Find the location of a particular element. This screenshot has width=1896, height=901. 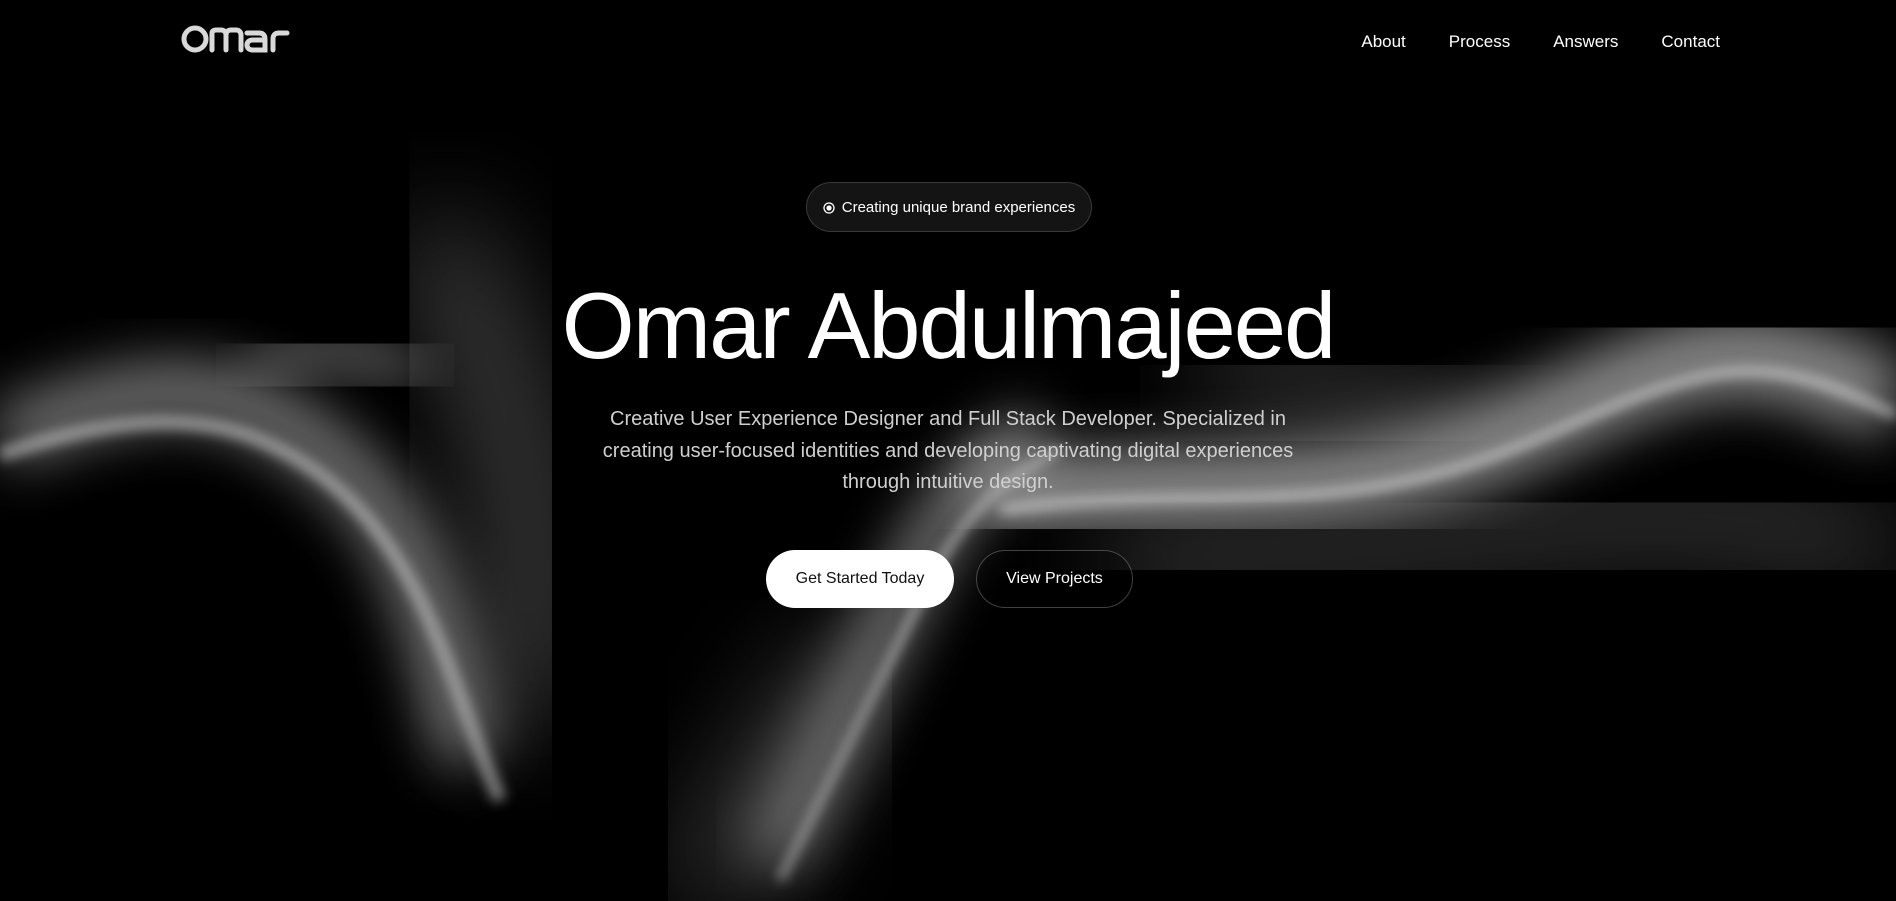

tagline-badge: Creating unique brand experiences is located at coordinates (949, 207).